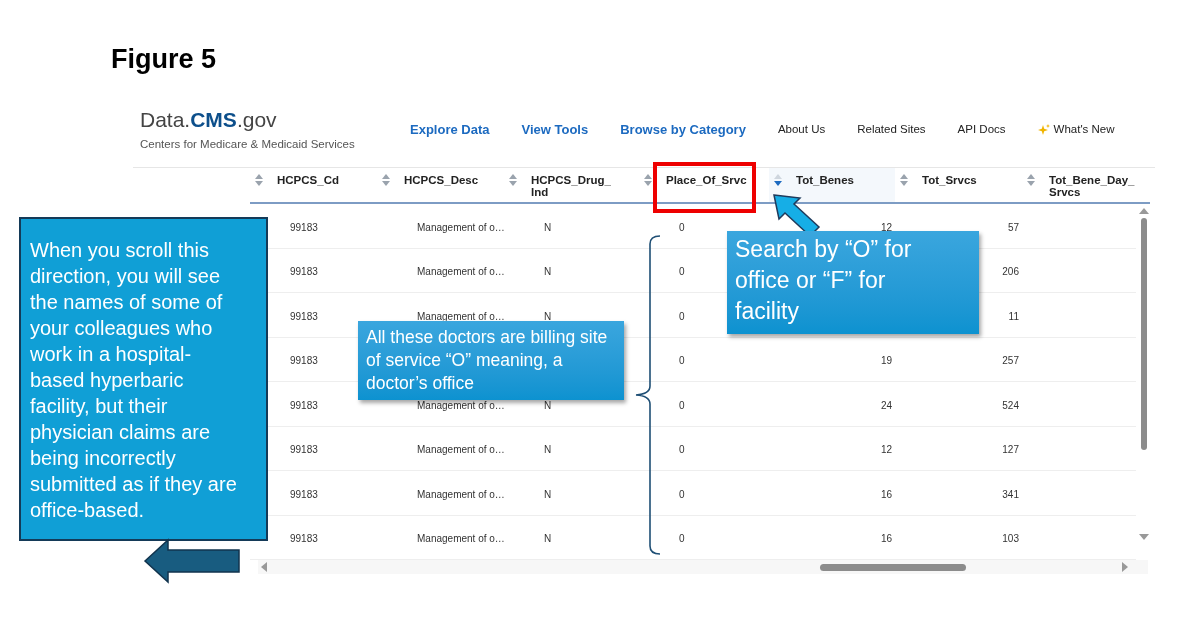 This screenshot has width=1189, height=618. Describe the element at coordinates (1010, 494) in the screenshot. I see `table-cell: 341` at that location.